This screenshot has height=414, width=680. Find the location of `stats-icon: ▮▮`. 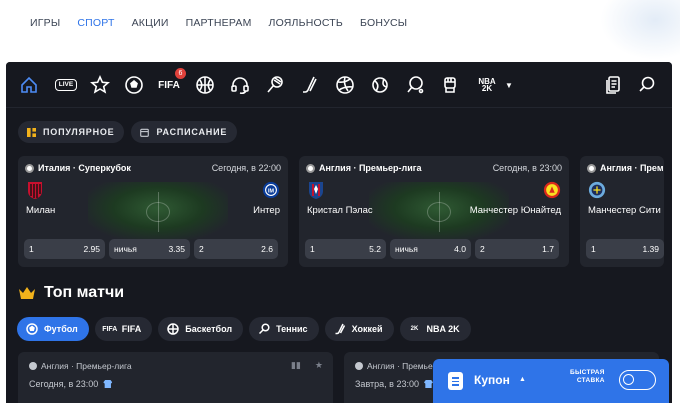

stats-icon: ▮▮ is located at coordinates (296, 365).